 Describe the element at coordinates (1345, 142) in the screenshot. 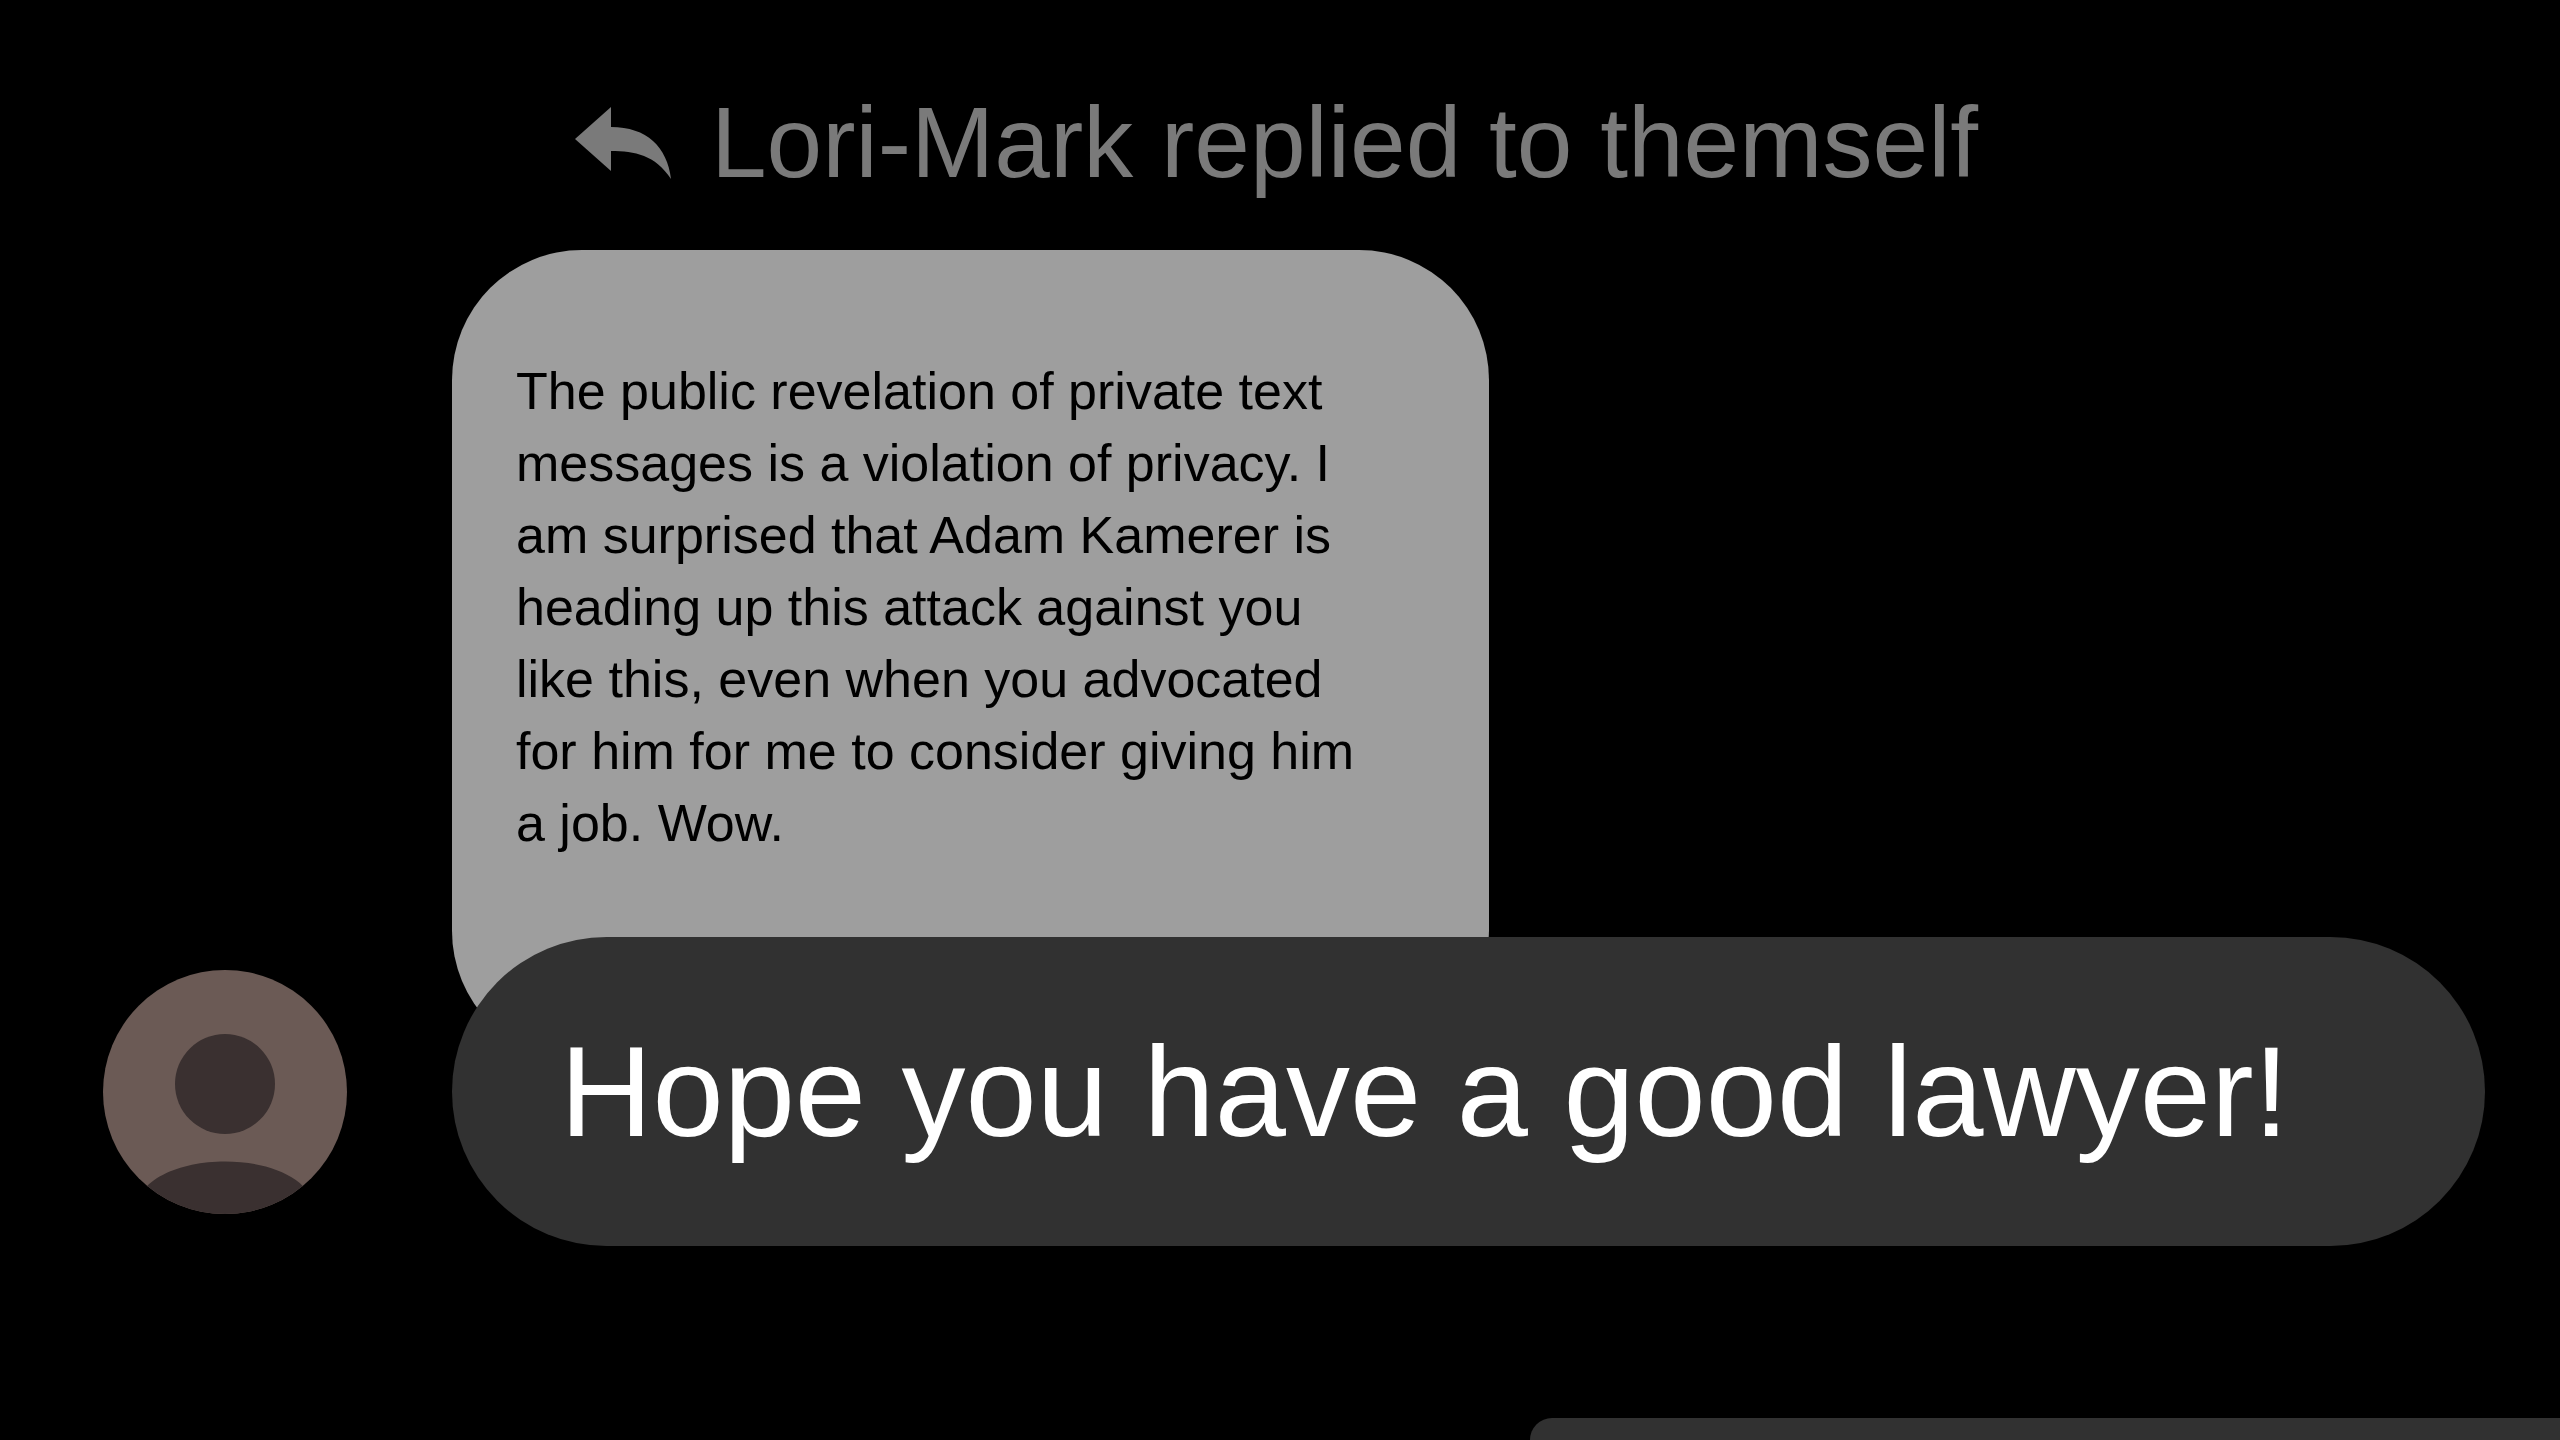

I see `reply-header: Lori-Mark replied to themself` at that location.